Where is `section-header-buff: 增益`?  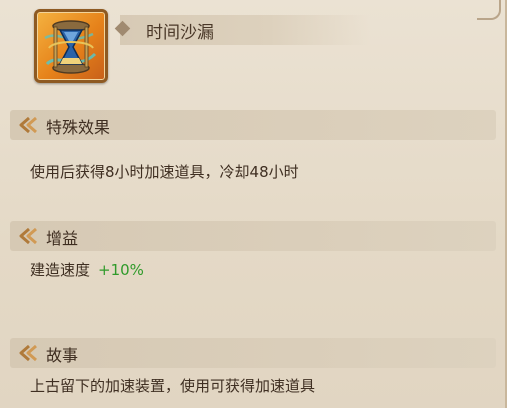 section-header-buff: 增益 is located at coordinates (253, 236).